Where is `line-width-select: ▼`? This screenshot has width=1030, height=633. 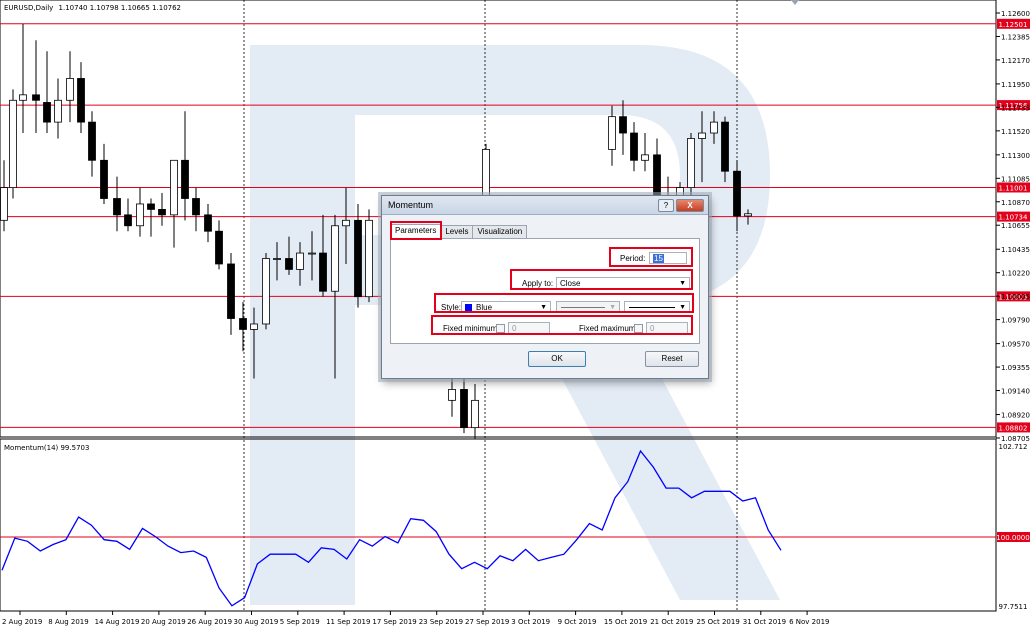
line-width-select: ▼ is located at coordinates (657, 307).